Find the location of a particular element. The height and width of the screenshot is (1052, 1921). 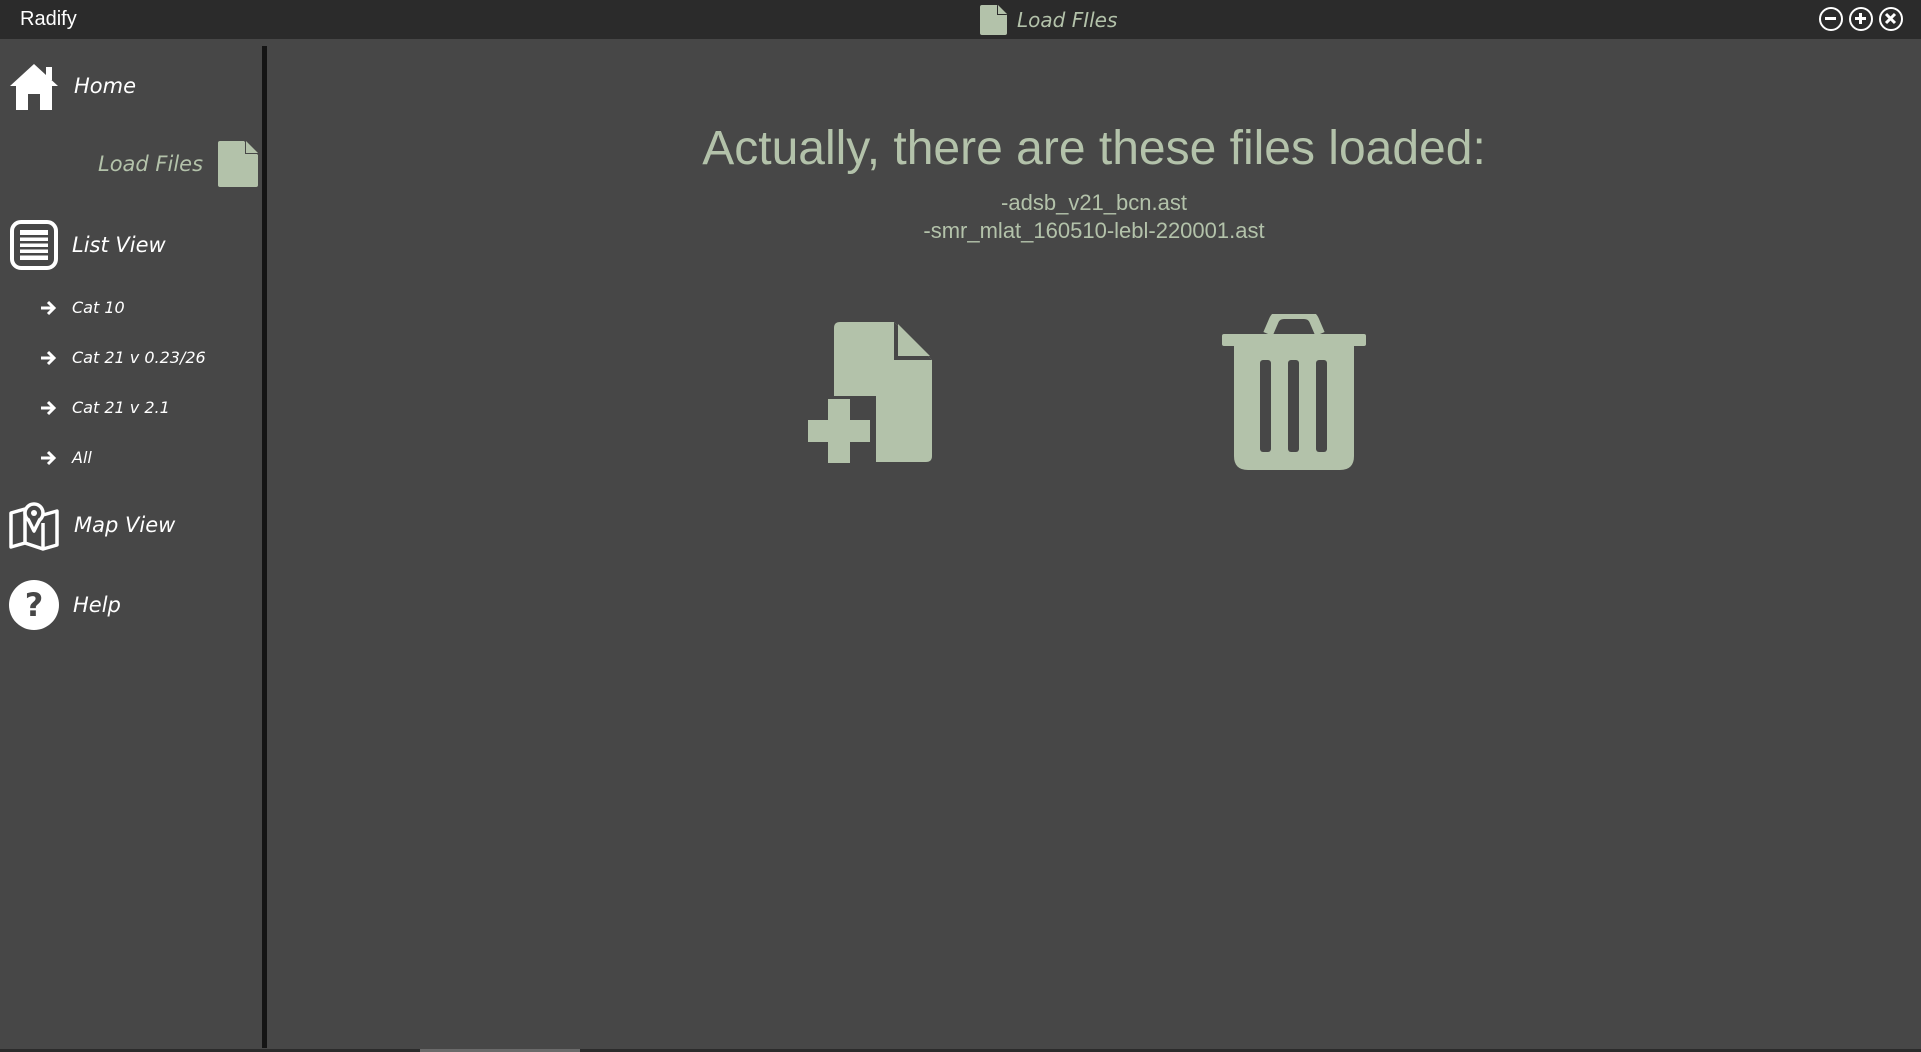

delete-files-button is located at coordinates (1294, 393).